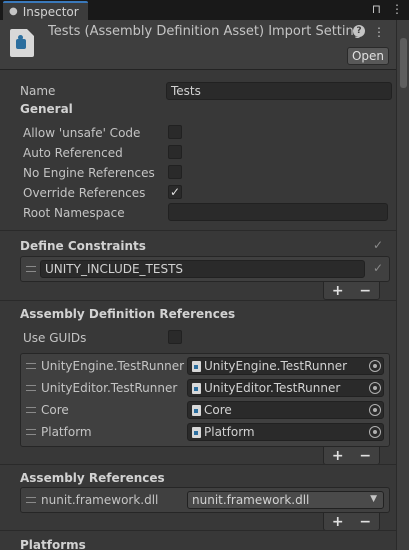 The height and width of the screenshot is (550, 409). What do you see at coordinates (55, 338) in the screenshot?
I see `use-guids-label: Use GUIDs` at bounding box center [55, 338].